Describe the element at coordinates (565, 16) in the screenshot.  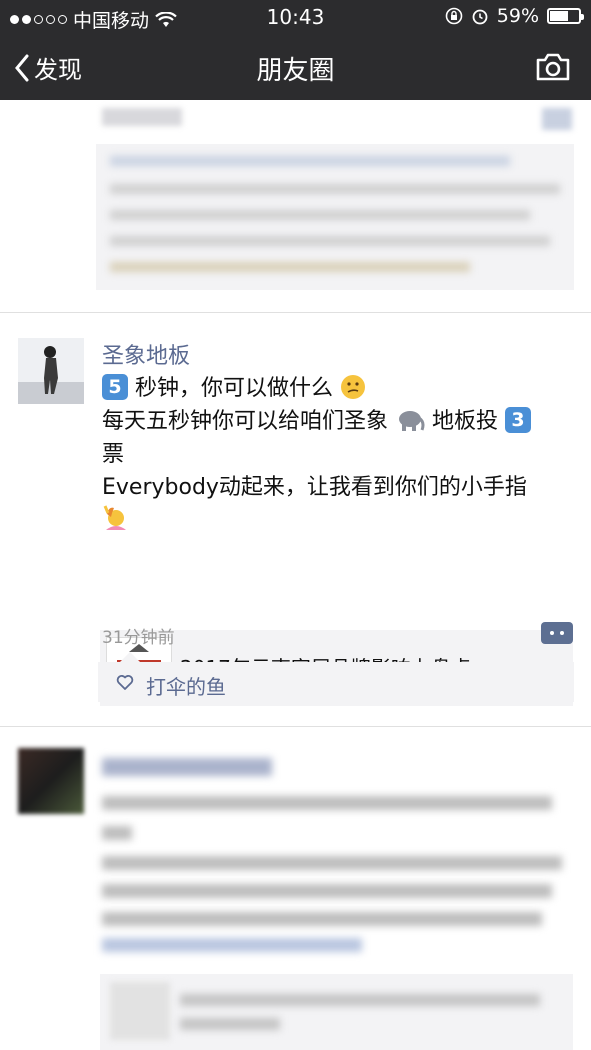
I see `battery-icon` at that location.